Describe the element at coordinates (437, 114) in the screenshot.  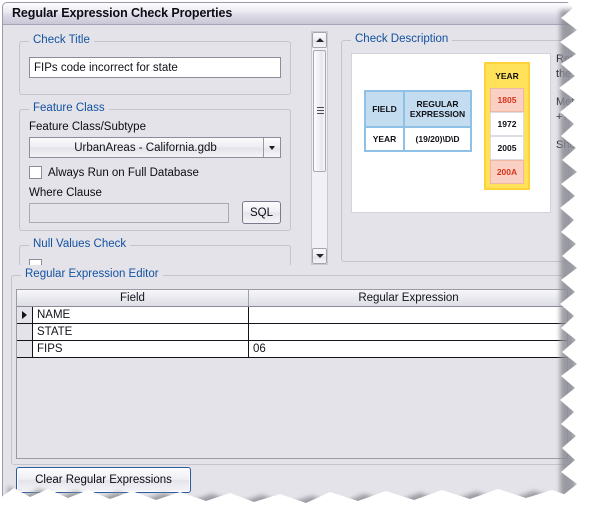
I see `diagram-expression-header-line2: EXPRESSION` at that location.